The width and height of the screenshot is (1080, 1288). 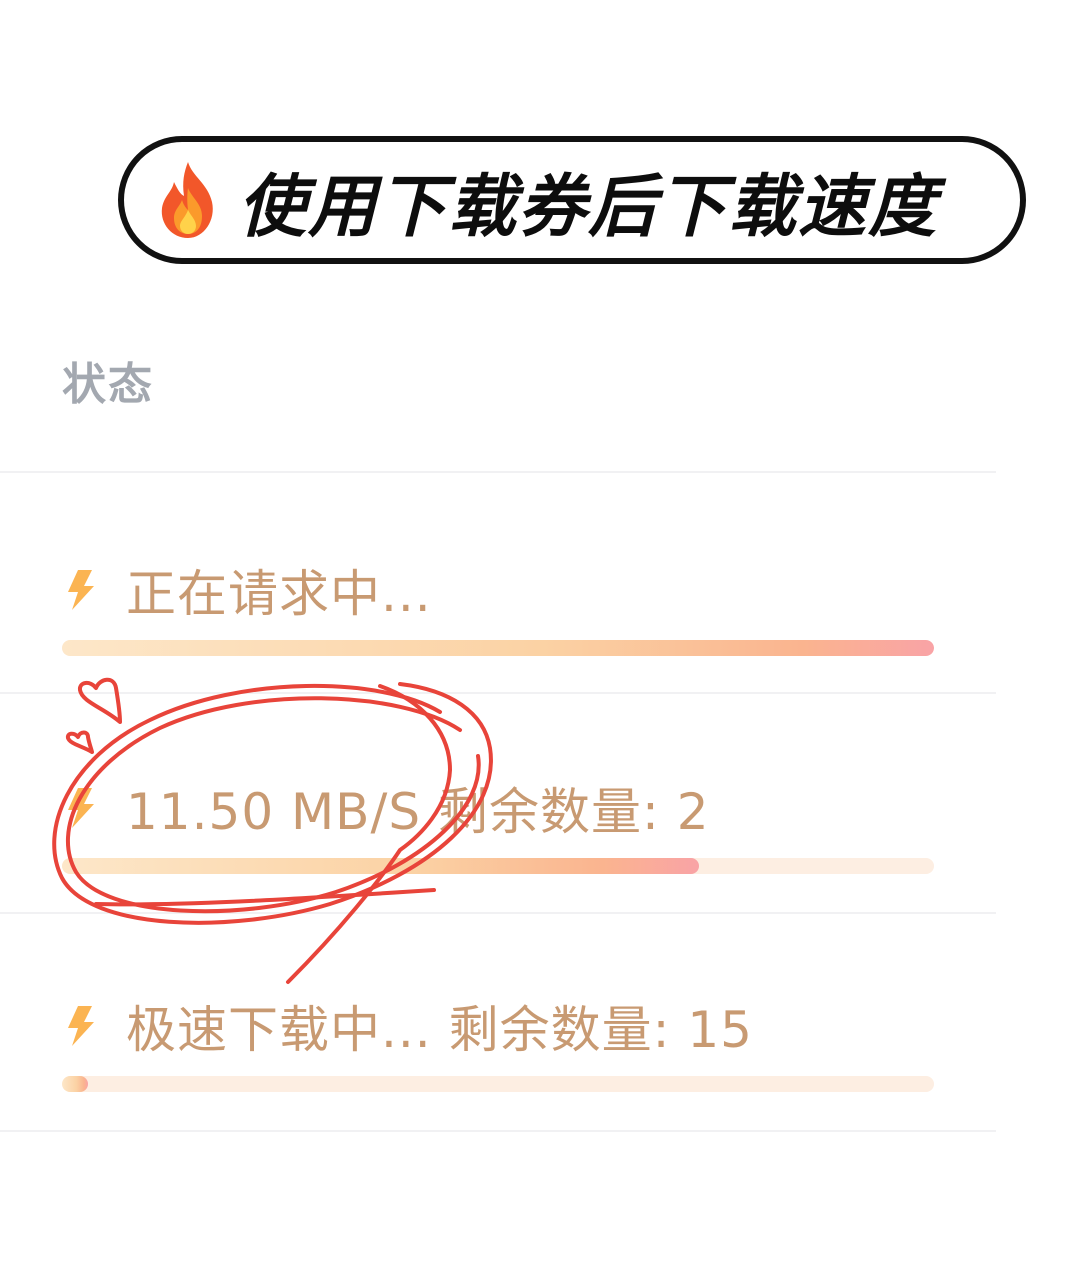 What do you see at coordinates (588, 207) in the screenshot?
I see `banner-title: 使用下载券后下载速度` at bounding box center [588, 207].